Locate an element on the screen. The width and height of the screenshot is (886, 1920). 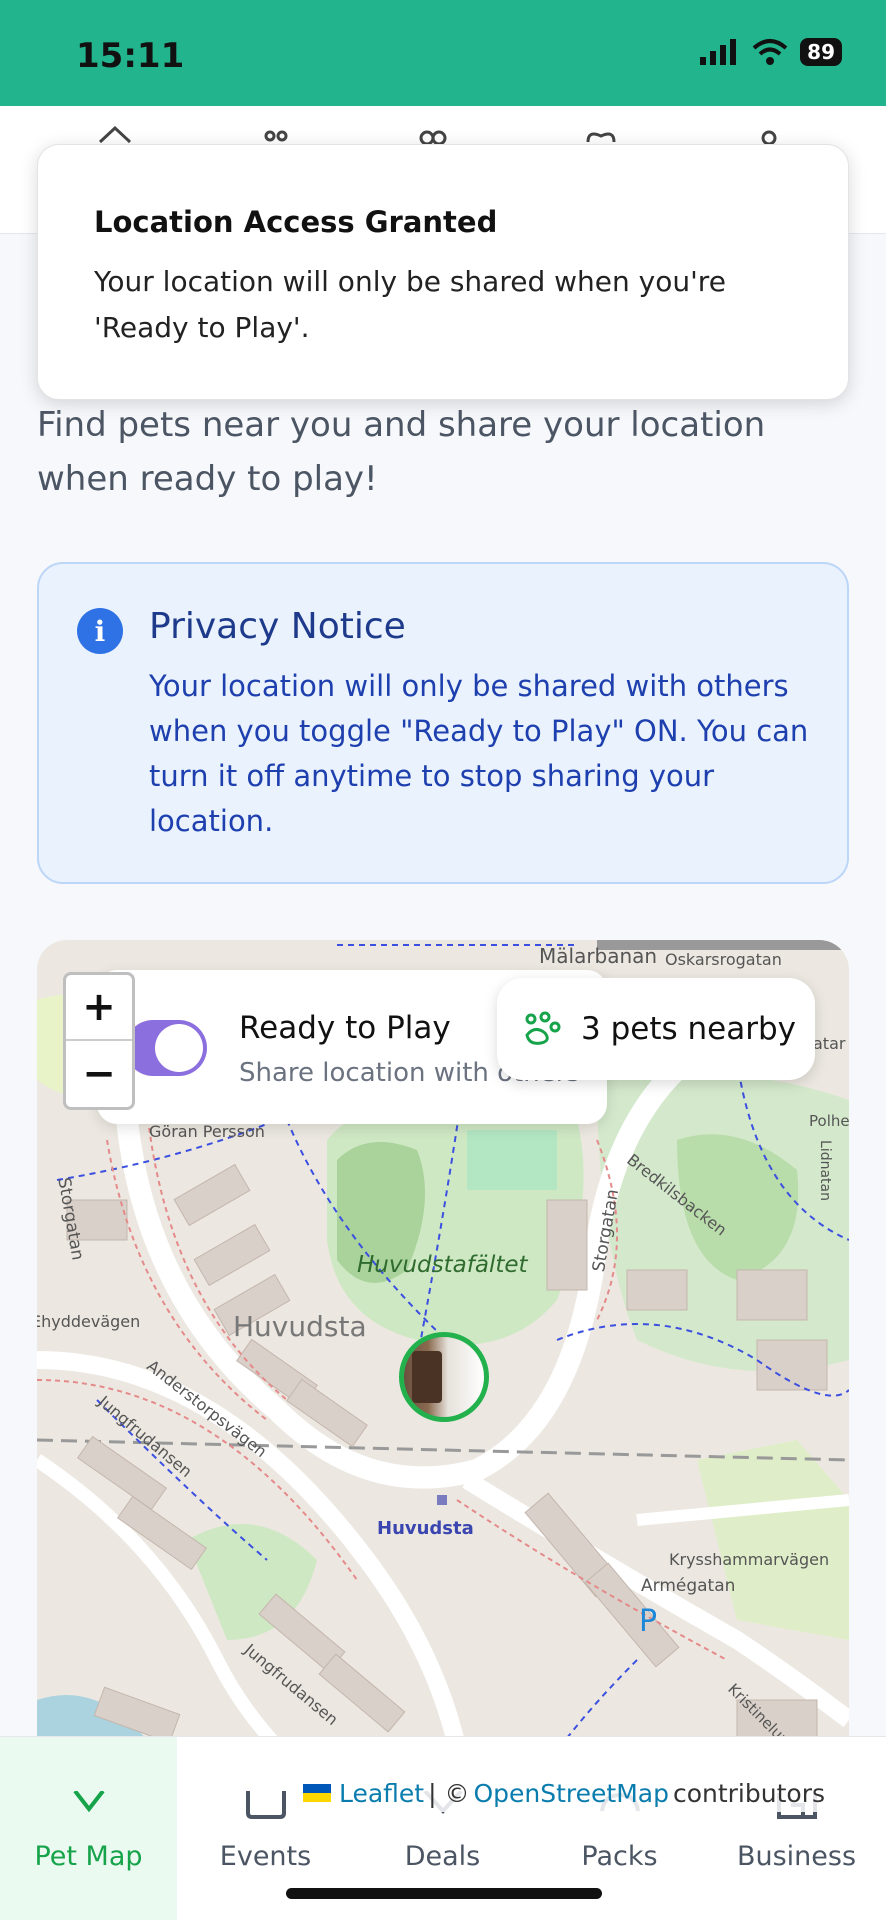
tab-label: Deals is located at coordinates (442, 1856).